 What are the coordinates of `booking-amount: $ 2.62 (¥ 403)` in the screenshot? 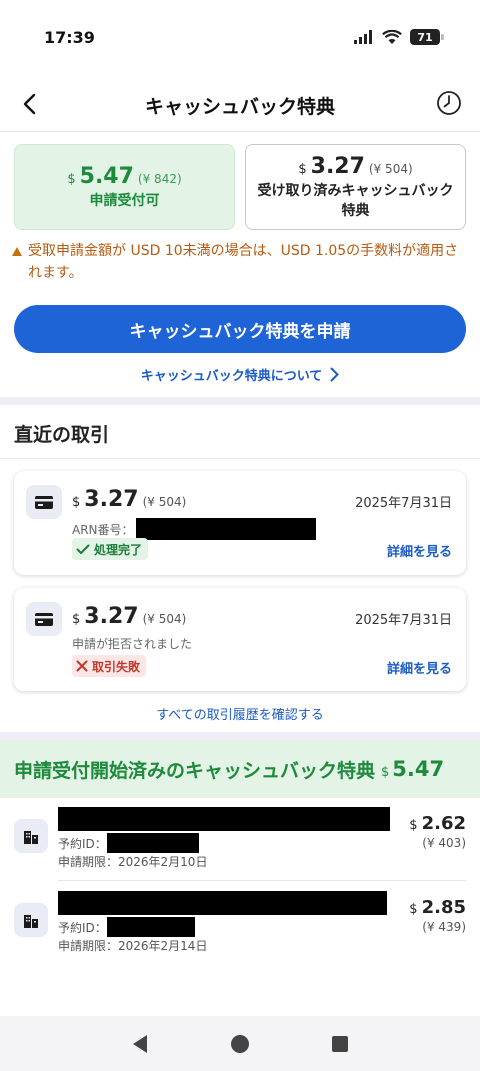 It's located at (437, 831).